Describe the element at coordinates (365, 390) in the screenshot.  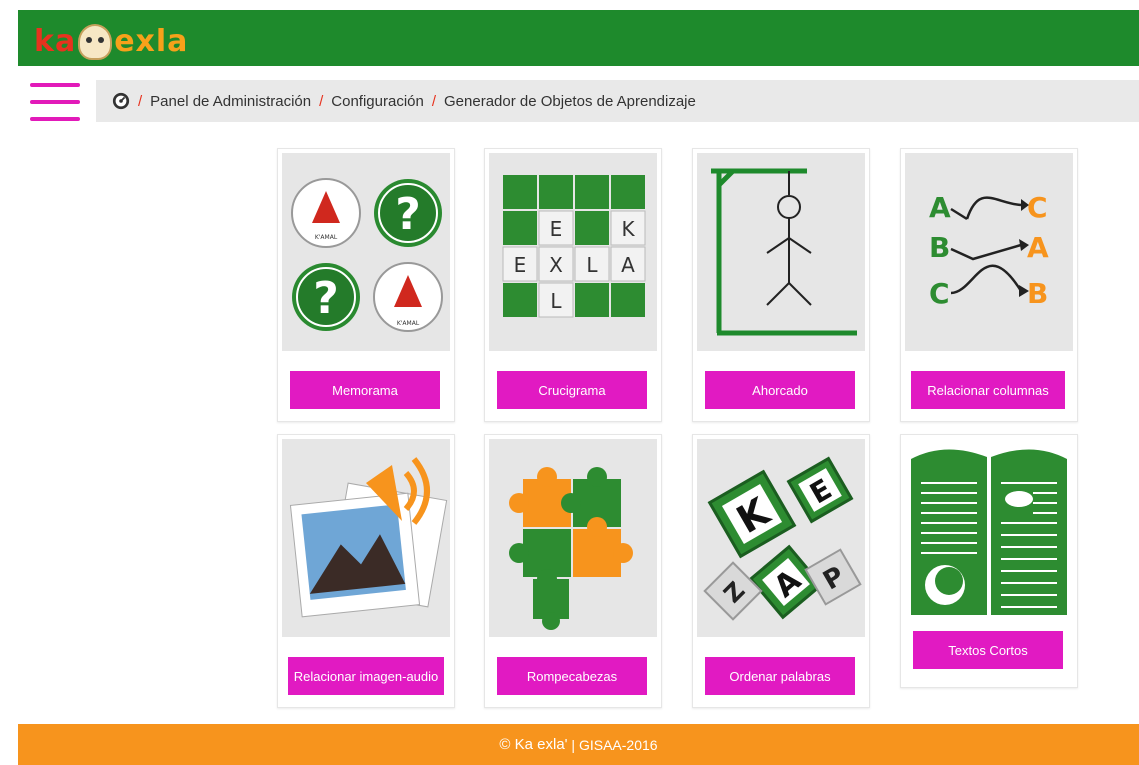
I see `memorama-button: Memorama` at that location.